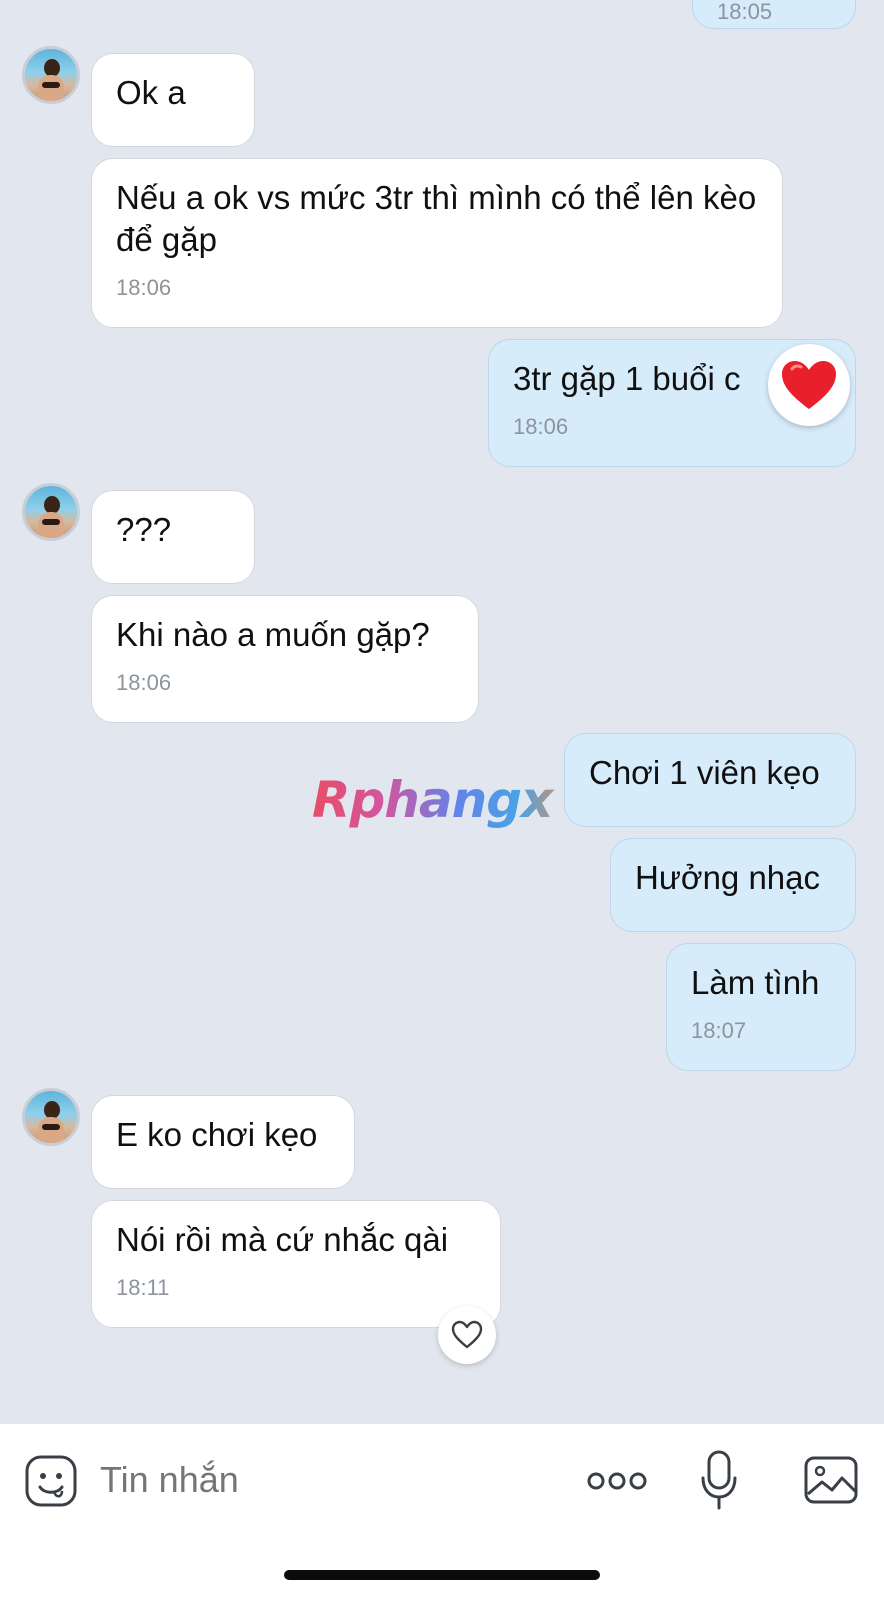  I want to click on heart-outline-icon, so click(467, 1334).